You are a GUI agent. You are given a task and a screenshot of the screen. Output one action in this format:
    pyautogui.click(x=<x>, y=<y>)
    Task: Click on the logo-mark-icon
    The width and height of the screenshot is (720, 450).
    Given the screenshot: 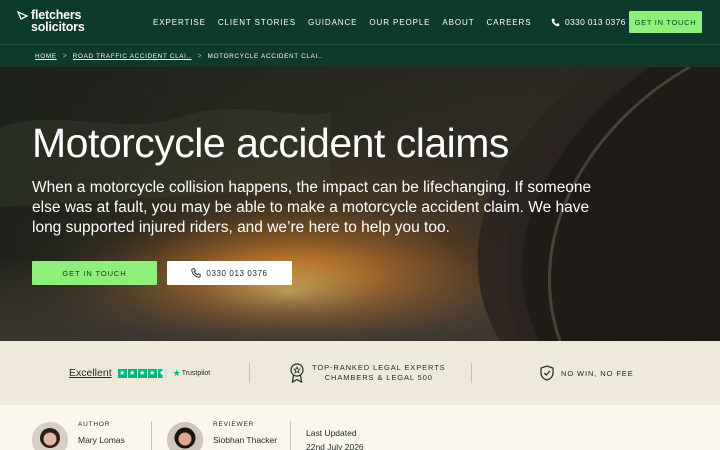 What is the action you would take?
    pyautogui.click(x=23, y=15)
    